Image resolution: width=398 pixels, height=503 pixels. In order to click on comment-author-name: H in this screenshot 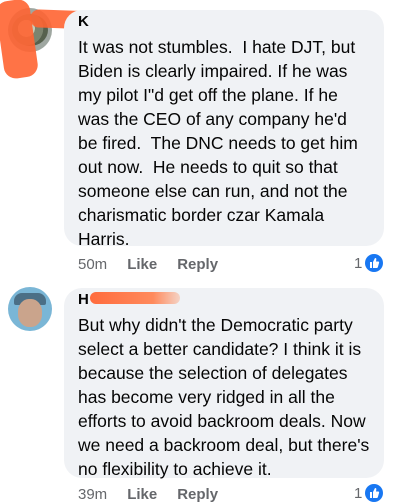, I will do `click(83, 300)`.